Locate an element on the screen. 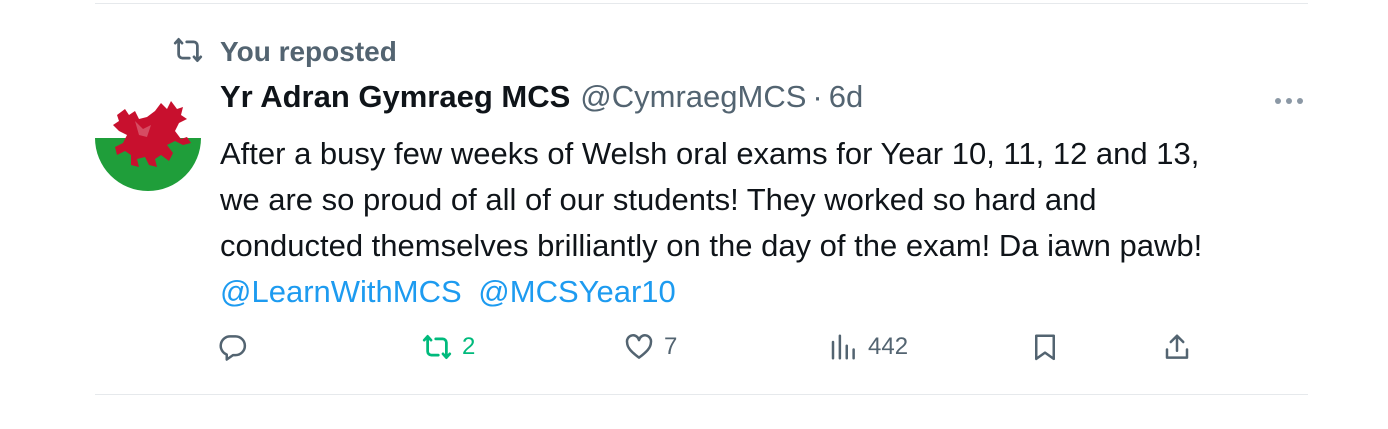 This screenshot has height=429, width=1388. author-handle: @CymraegMCS is located at coordinates (693, 97).